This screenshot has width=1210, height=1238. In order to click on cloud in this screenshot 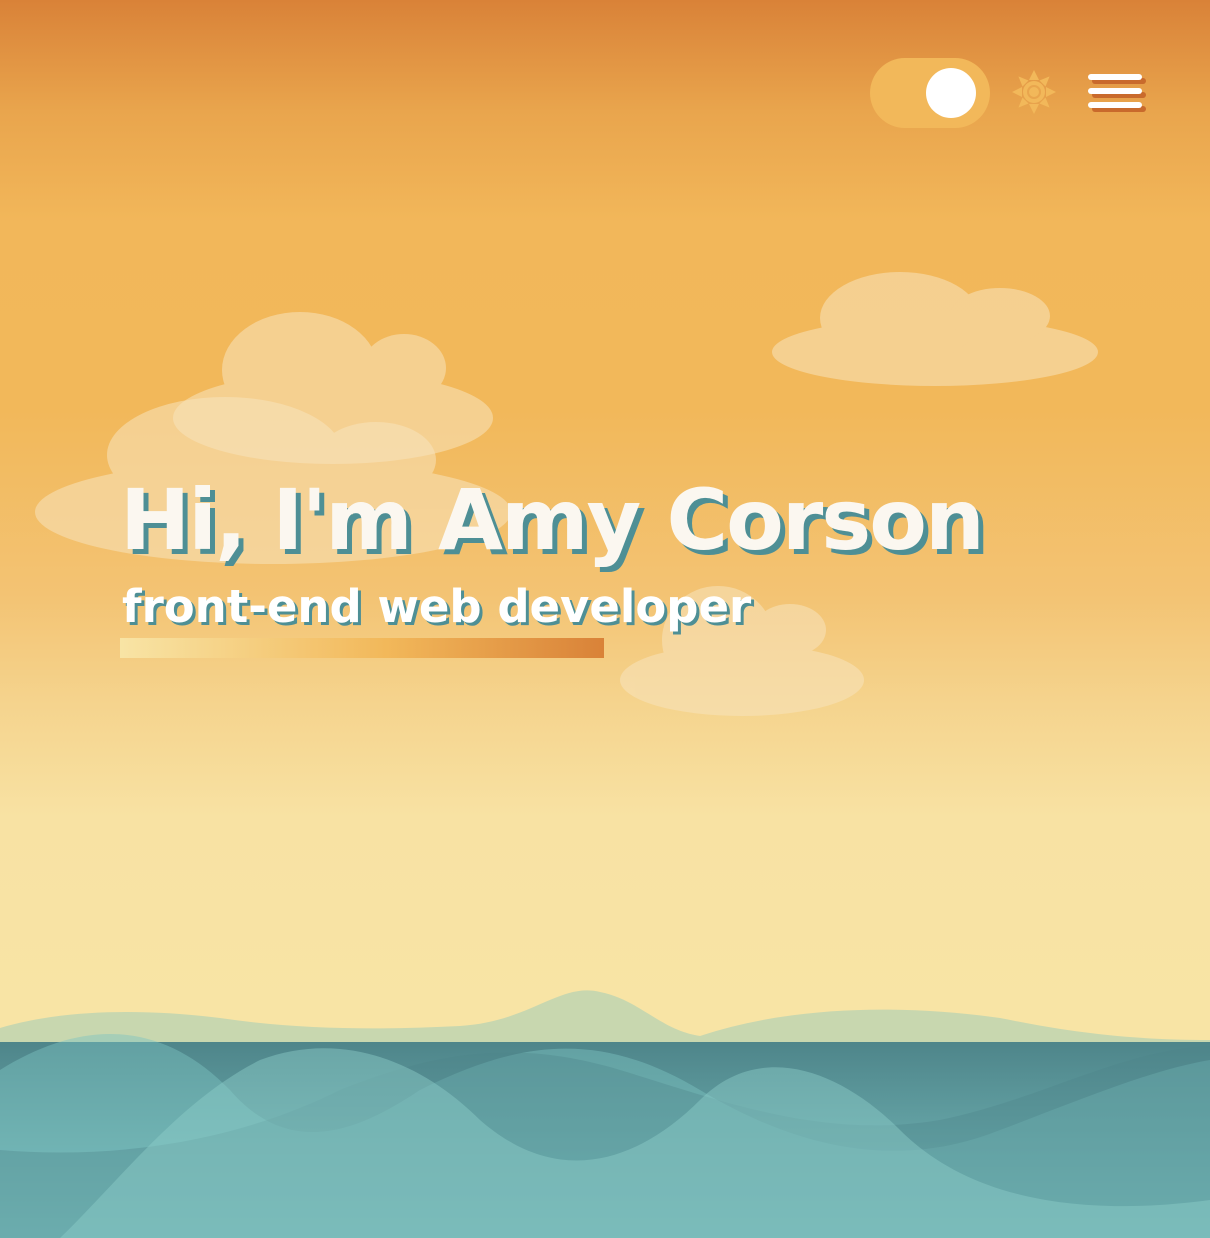, I will do `click(935, 329)`.